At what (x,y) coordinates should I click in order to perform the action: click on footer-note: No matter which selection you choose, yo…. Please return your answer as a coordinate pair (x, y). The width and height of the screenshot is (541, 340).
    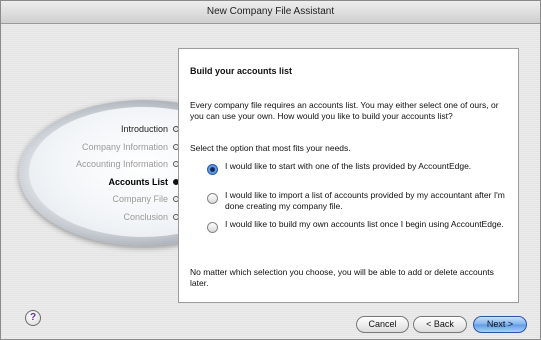
    Looking at the image, I should click on (342, 277).